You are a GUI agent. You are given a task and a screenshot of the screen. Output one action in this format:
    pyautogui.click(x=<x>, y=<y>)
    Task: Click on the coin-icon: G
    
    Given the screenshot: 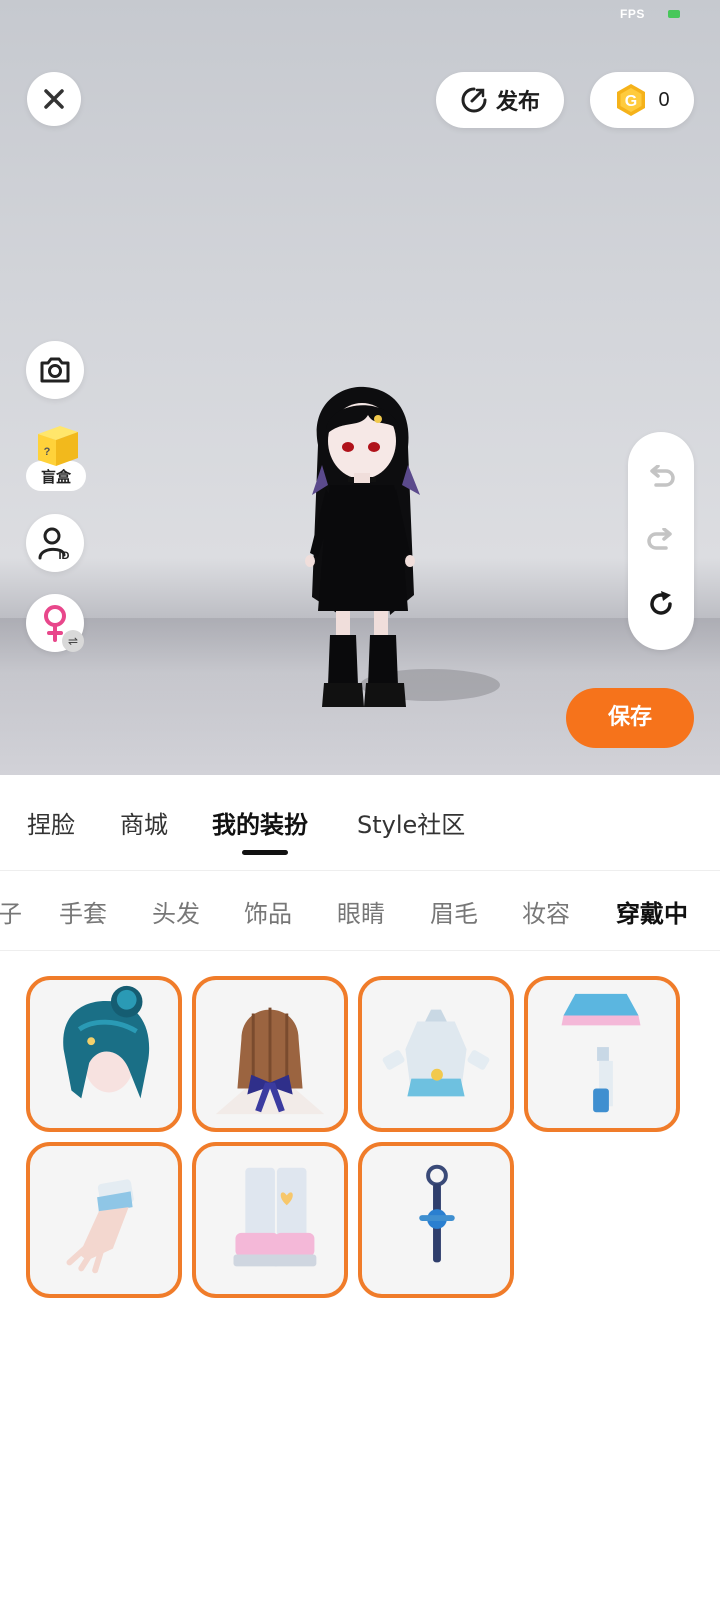 What is the action you would take?
    pyautogui.click(x=631, y=100)
    